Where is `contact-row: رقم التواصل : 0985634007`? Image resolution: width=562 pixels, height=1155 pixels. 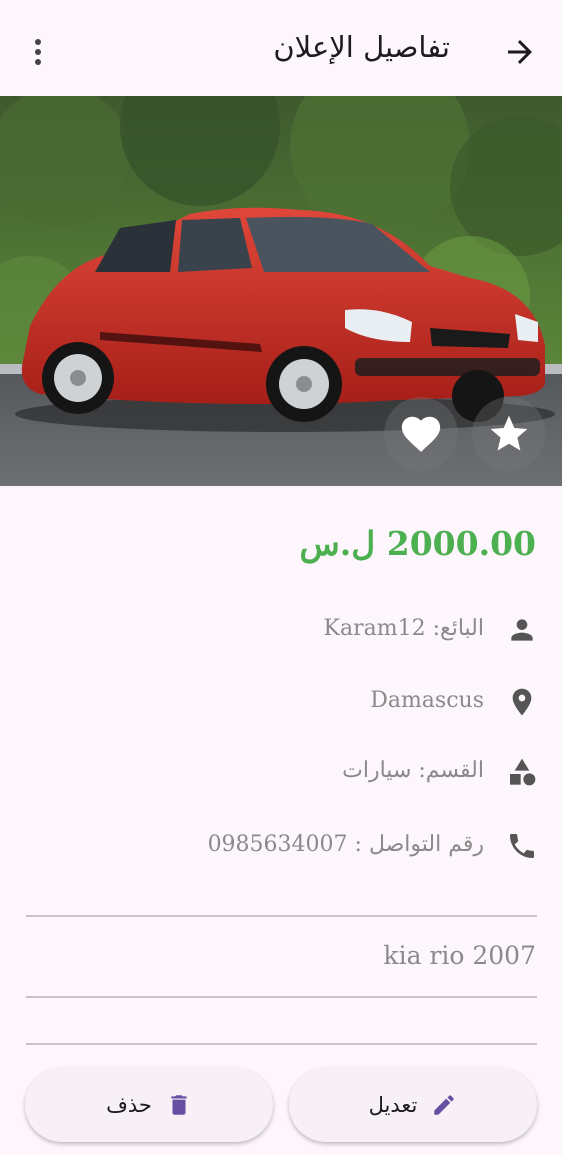
contact-row: رقم التواصل : 0985634007 is located at coordinates (278, 846).